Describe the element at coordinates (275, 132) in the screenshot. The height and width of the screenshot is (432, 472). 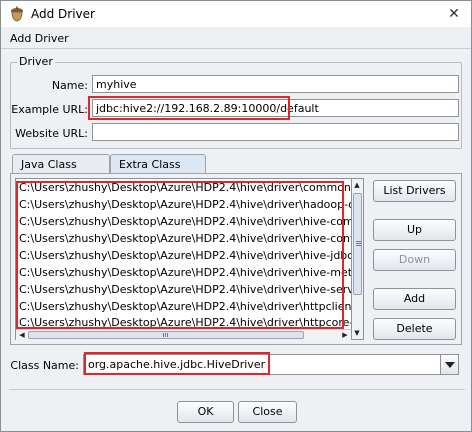
I see `website-url-field` at that location.